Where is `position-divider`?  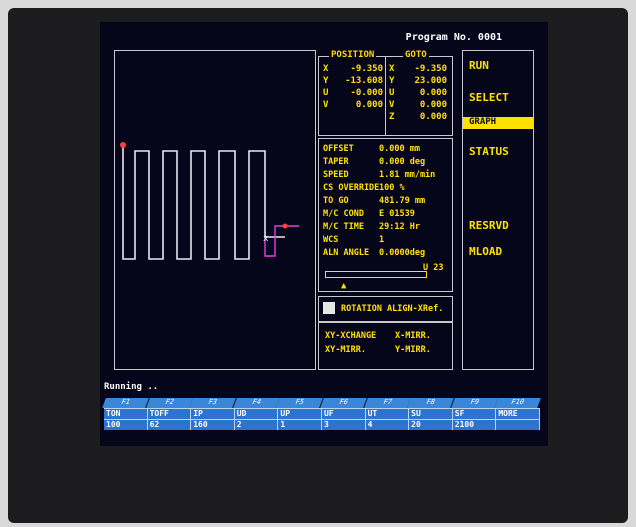 position-divider is located at coordinates (385, 96).